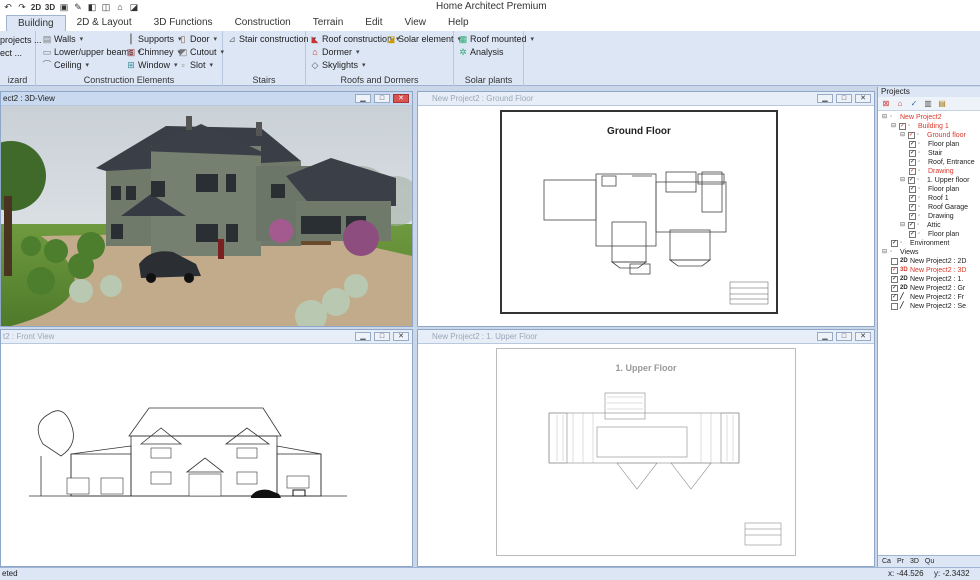 This screenshot has height=580, width=980. Describe the element at coordinates (929, 135) in the screenshot. I see `tree-item: ⊟ ✓ ▫ Ground floor` at that location.